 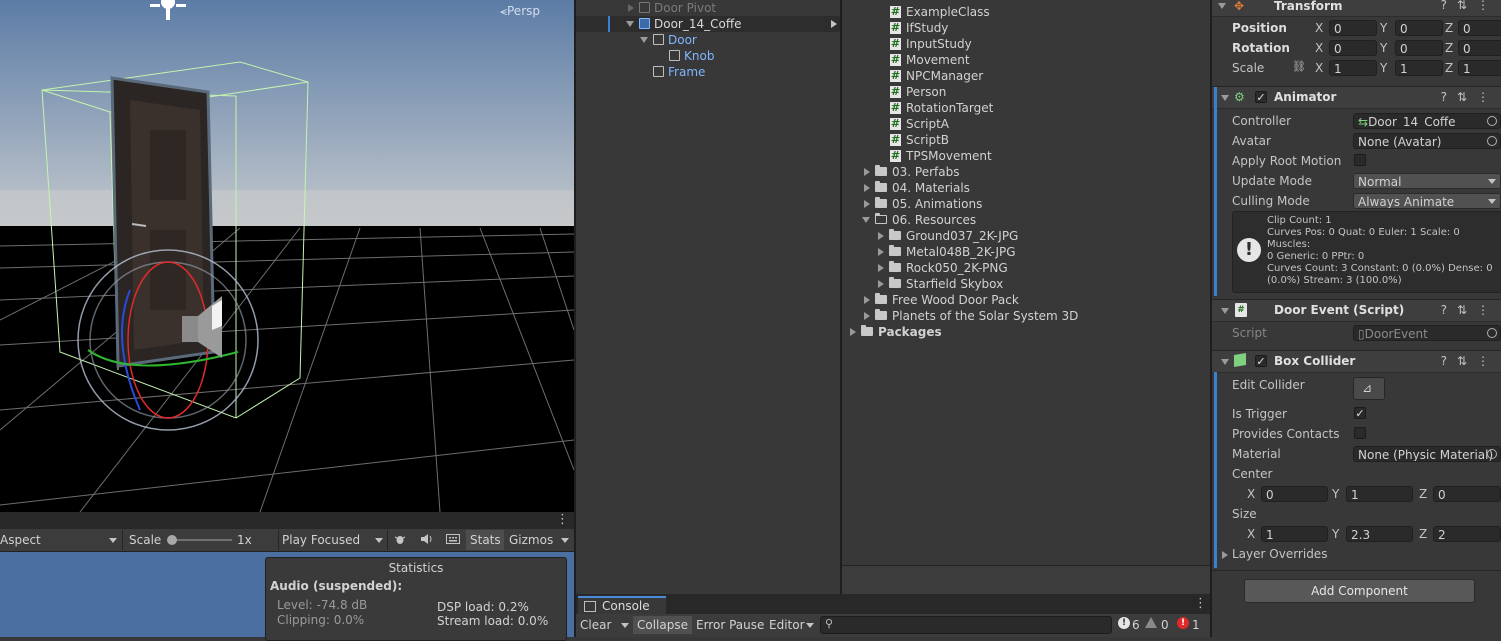 What do you see at coordinates (1353, 48) in the screenshot?
I see `rotation-x-field: 0` at bounding box center [1353, 48].